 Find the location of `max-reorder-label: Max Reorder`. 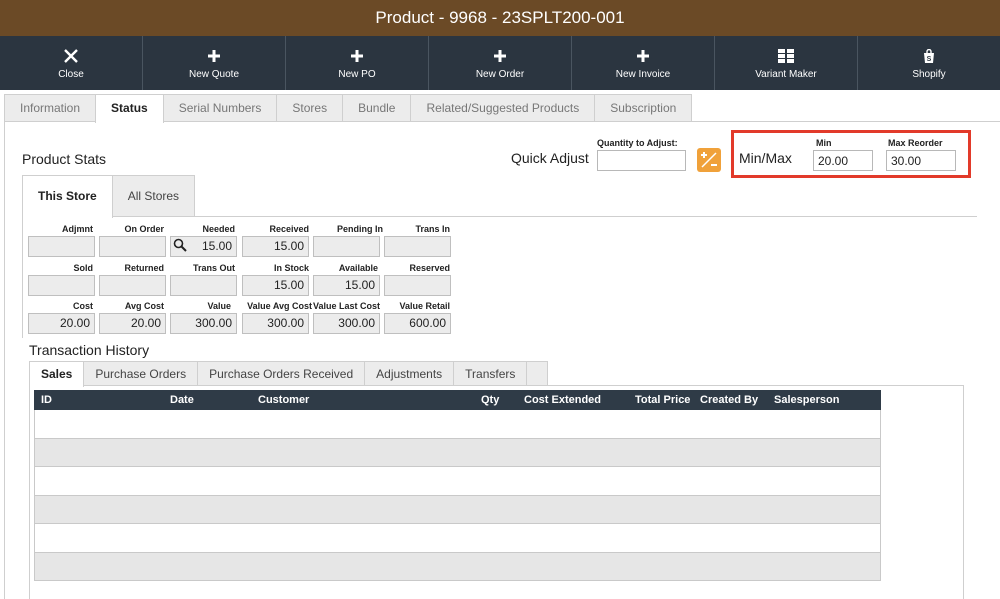

max-reorder-label: Max Reorder is located at coordinates (915, 143).